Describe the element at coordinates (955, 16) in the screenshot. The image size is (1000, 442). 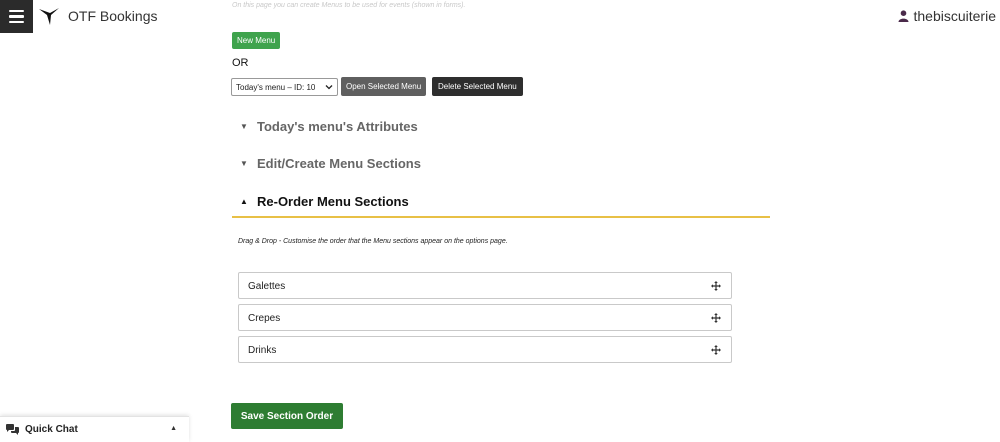
I see `username: thebiscuiterie` at that location.